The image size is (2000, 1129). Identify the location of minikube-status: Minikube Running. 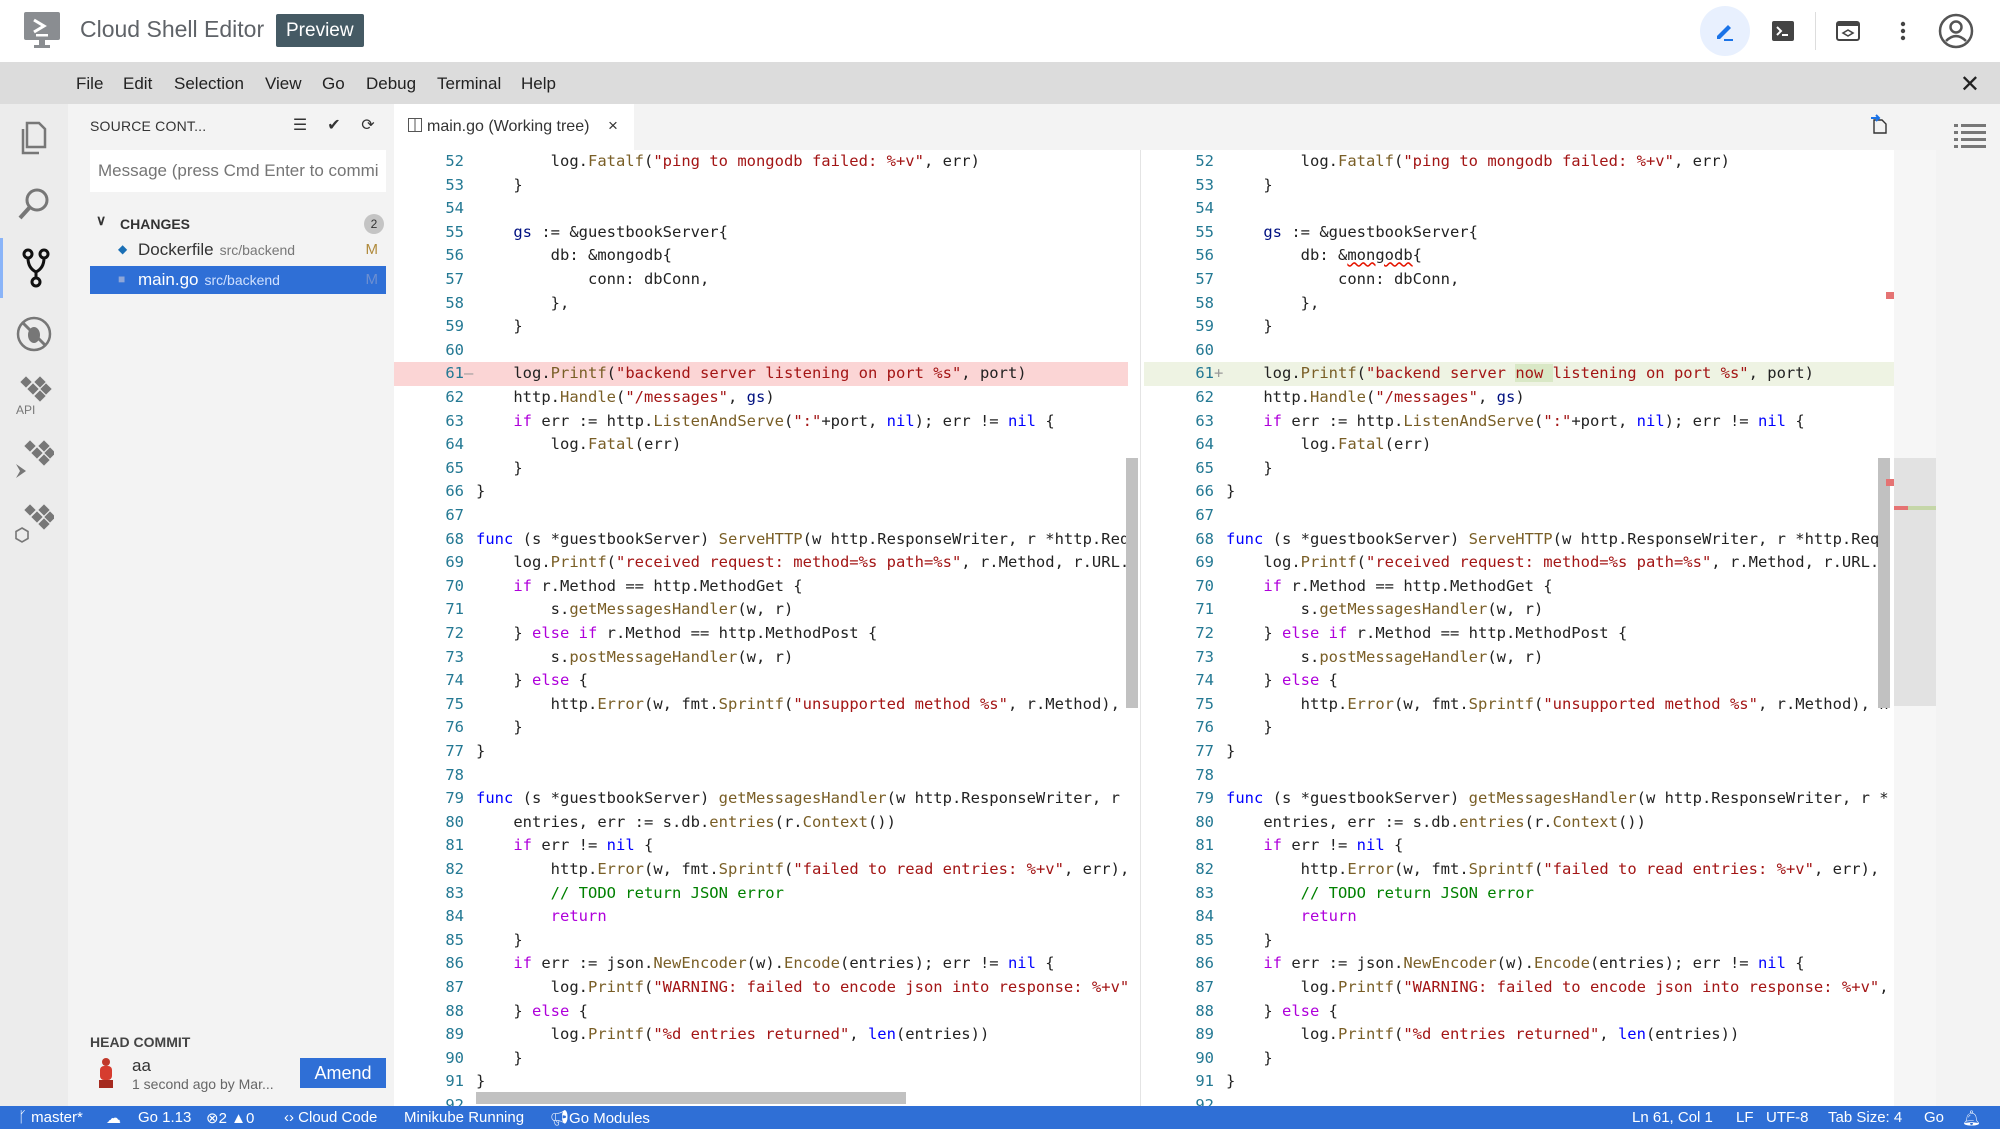
(464, 1117).